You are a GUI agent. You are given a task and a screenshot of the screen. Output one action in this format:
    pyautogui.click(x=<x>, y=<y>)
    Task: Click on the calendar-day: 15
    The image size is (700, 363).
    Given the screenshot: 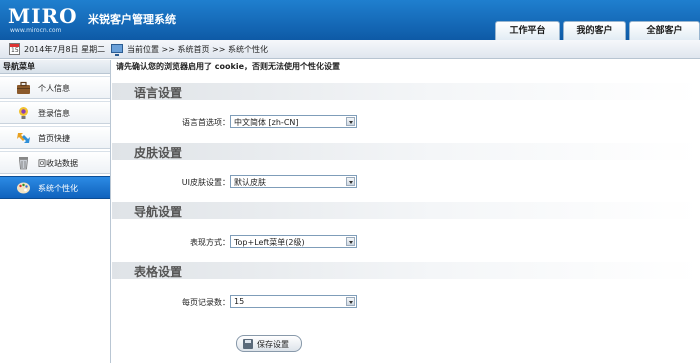 What is the action you would take?
    pyautogui.click(x=15, y=50)
    